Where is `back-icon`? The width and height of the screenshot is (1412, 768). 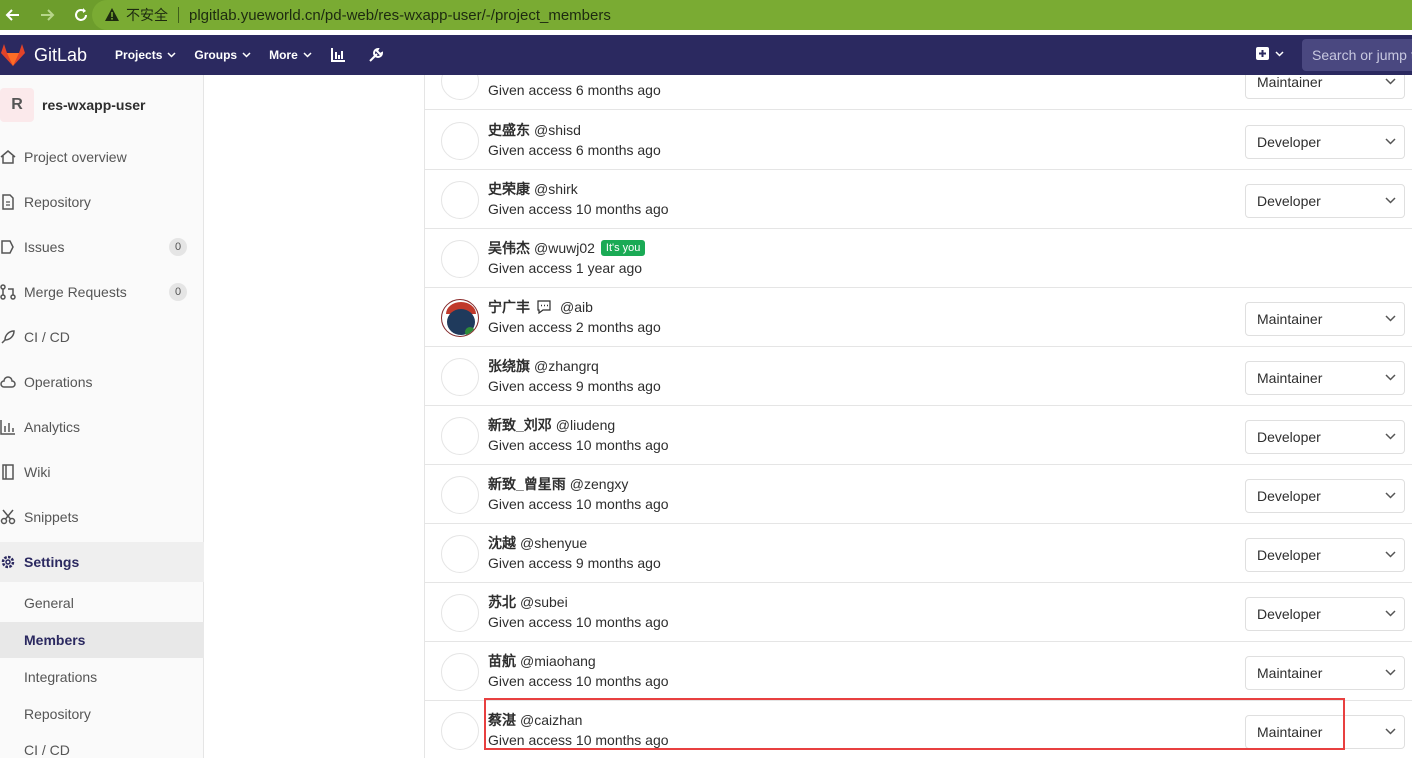
back-icon is located at coordinates (13, 15).